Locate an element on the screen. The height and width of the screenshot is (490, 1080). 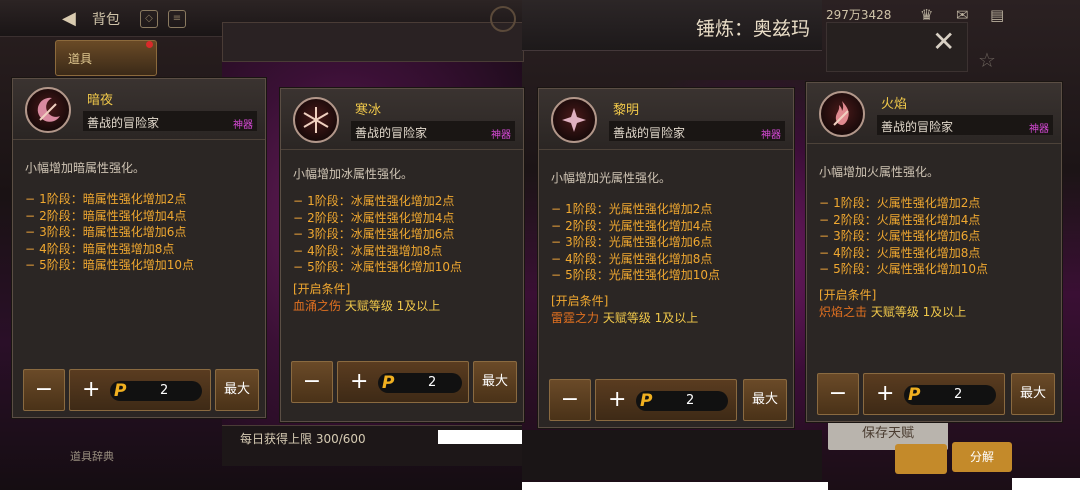
unlock-condition: [开启条件] 炽焰之击 天赋等级 1及以上 is located at coordinates (892, 304).